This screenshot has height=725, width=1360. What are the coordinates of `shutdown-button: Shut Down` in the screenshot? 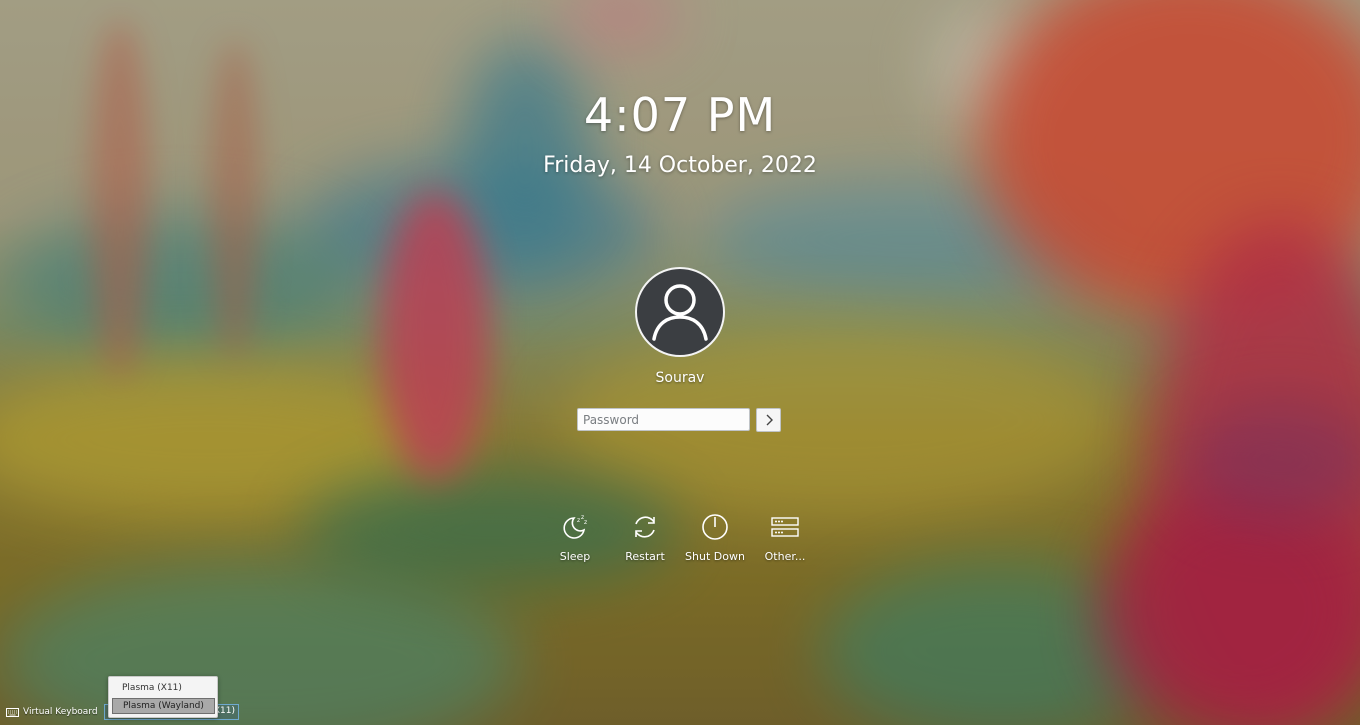 It's located at (715, 537).